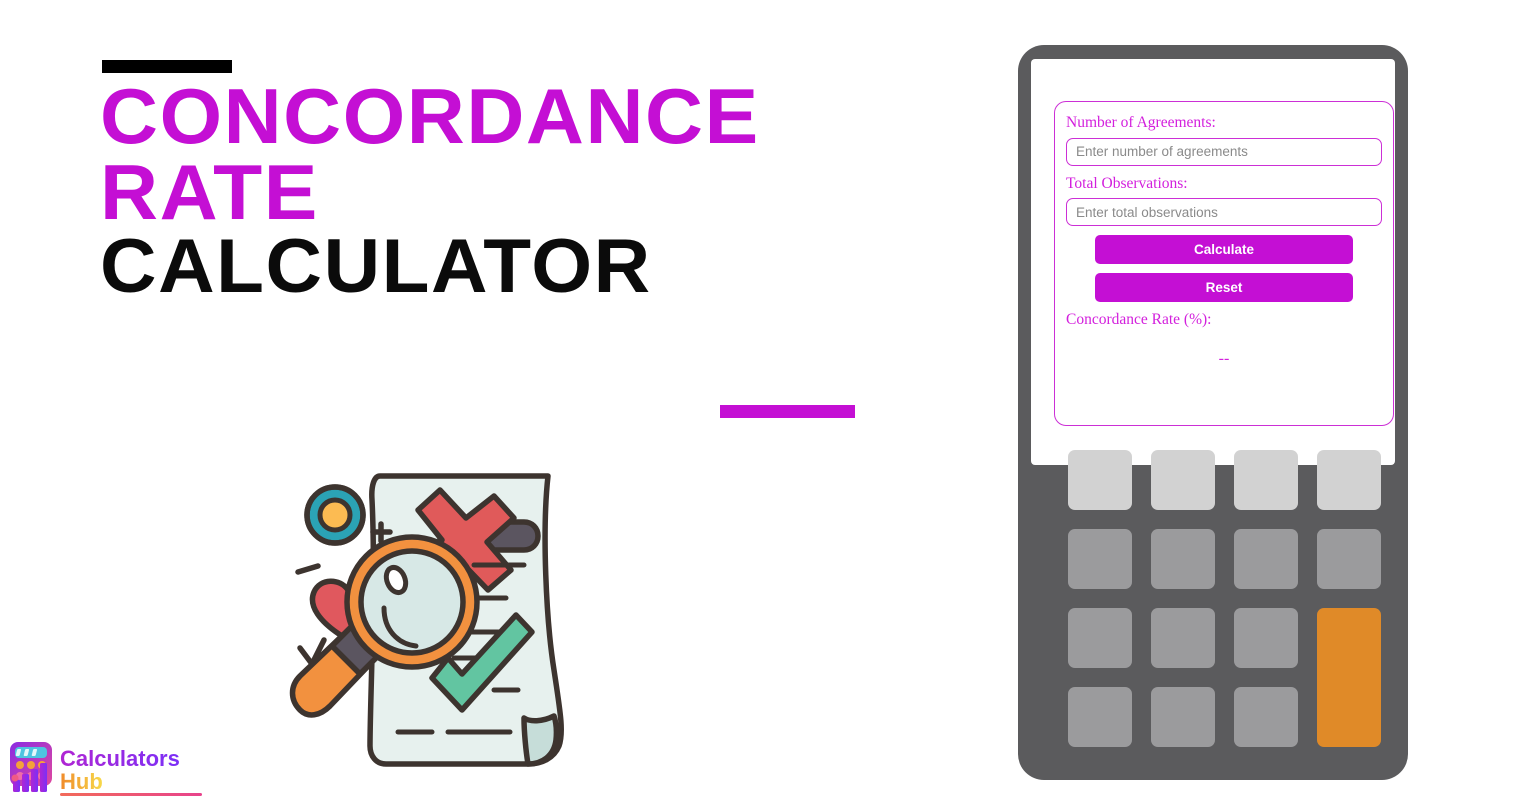 The height and width of the screenshot is (800, 1520). I want to click on calculators-hub-logo: Calculators Hub, so click(106, 768).